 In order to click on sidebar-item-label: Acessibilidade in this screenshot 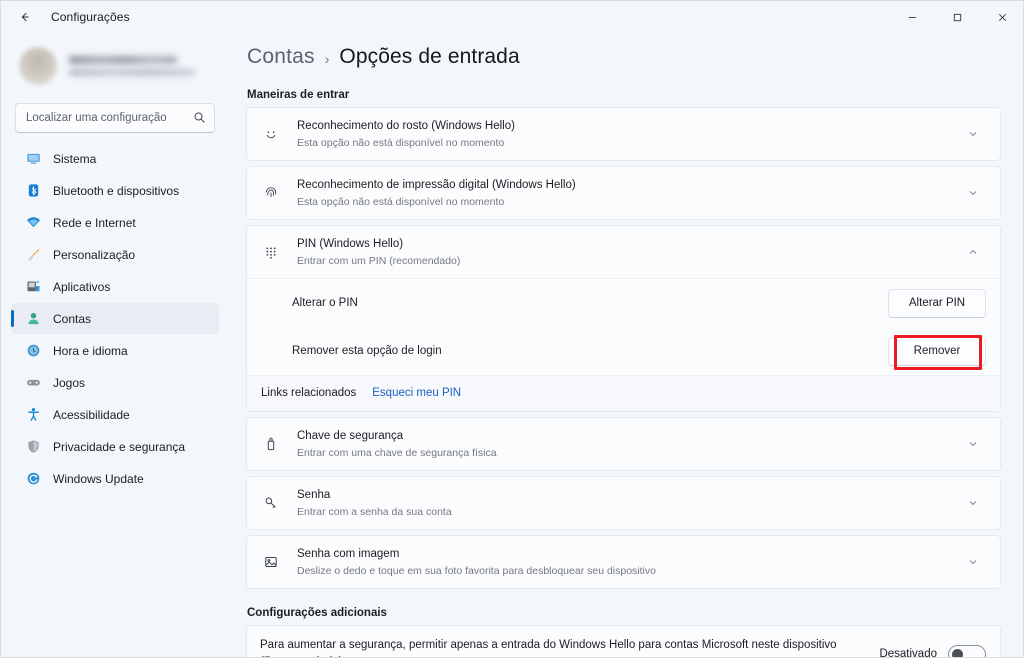, I will do `click(91, 414)`.